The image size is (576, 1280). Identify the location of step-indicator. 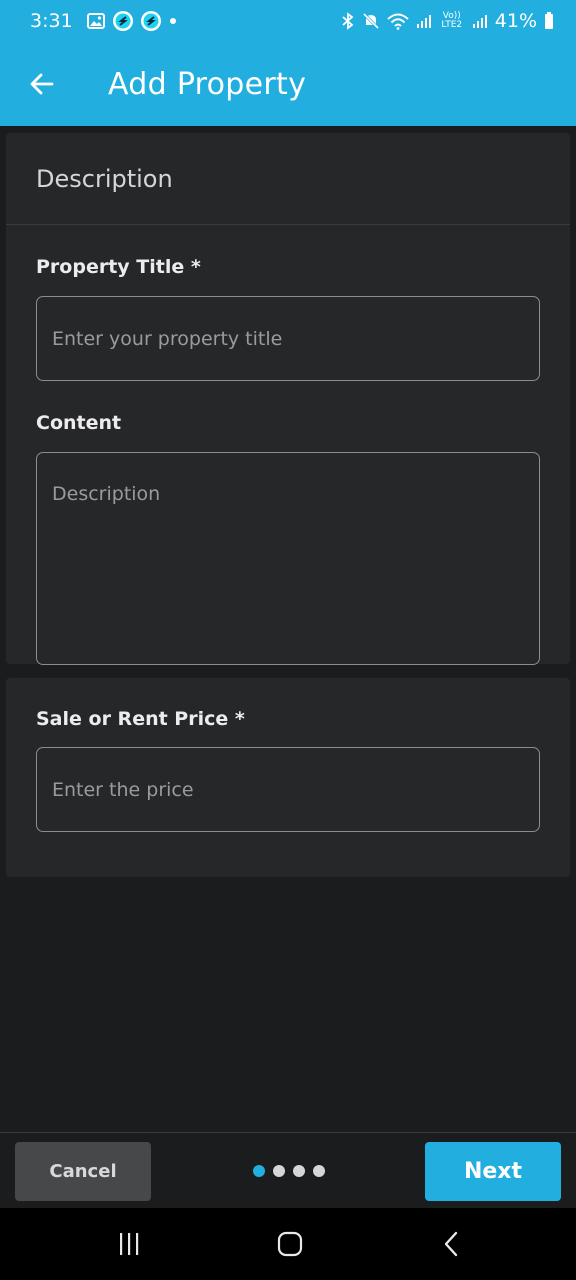
(289, 1171).